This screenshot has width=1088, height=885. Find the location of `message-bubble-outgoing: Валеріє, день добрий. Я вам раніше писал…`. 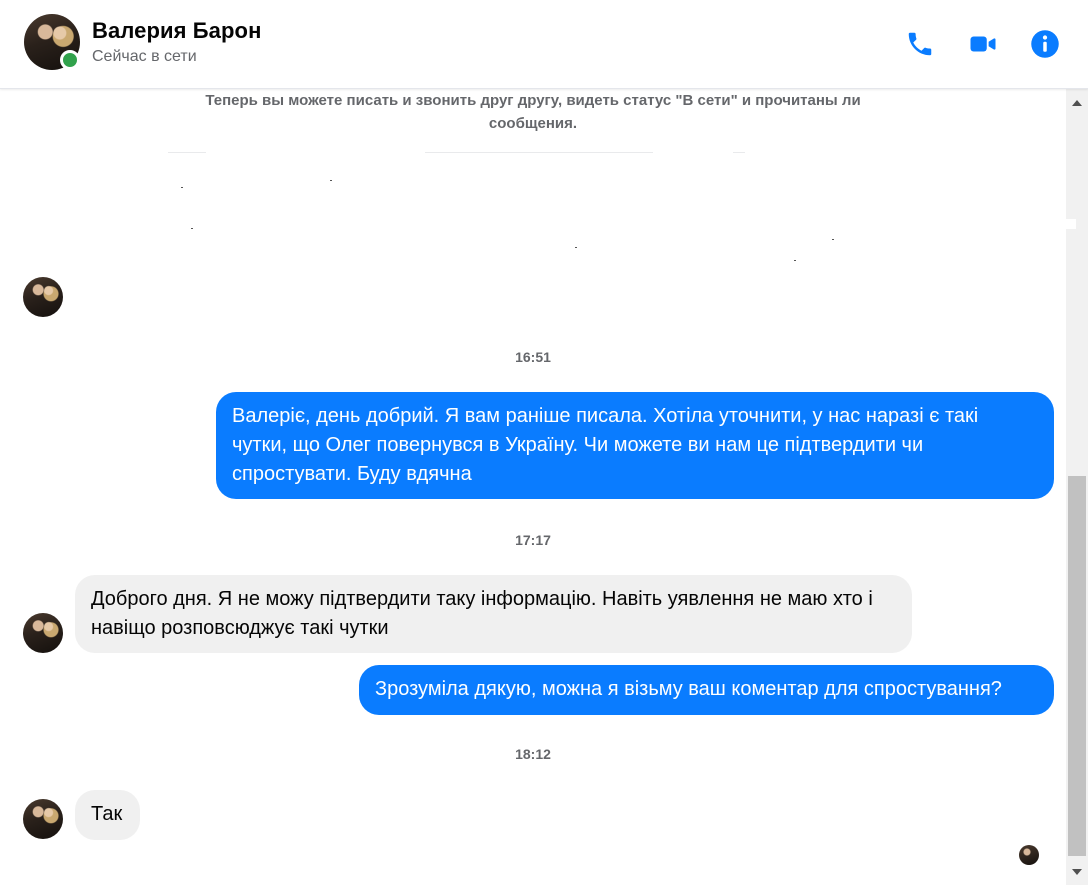

message-bubble-outgoing: Валеріє, день добрий. Я вам раніше писал… is located at coordinates (635, 445).